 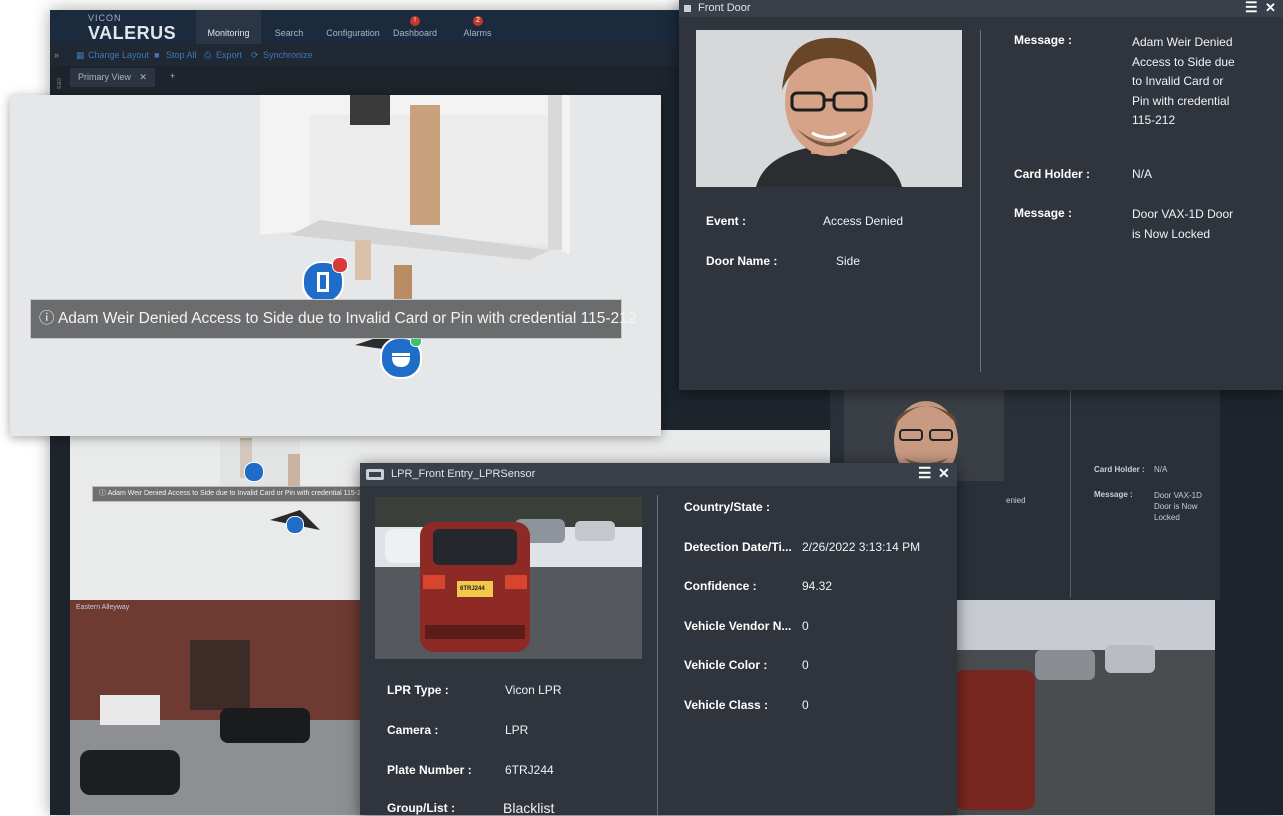 What do you see at coordinates (413, 730) in the screenshot?
I see `camera-label: Camera :` at bounding box center [413, 730].